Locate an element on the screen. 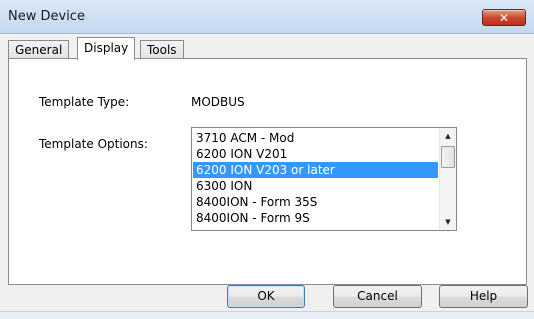 This screenshot has height=319, width=534. chevron-down-icon: ▼ is located at coordinates (448, 222).